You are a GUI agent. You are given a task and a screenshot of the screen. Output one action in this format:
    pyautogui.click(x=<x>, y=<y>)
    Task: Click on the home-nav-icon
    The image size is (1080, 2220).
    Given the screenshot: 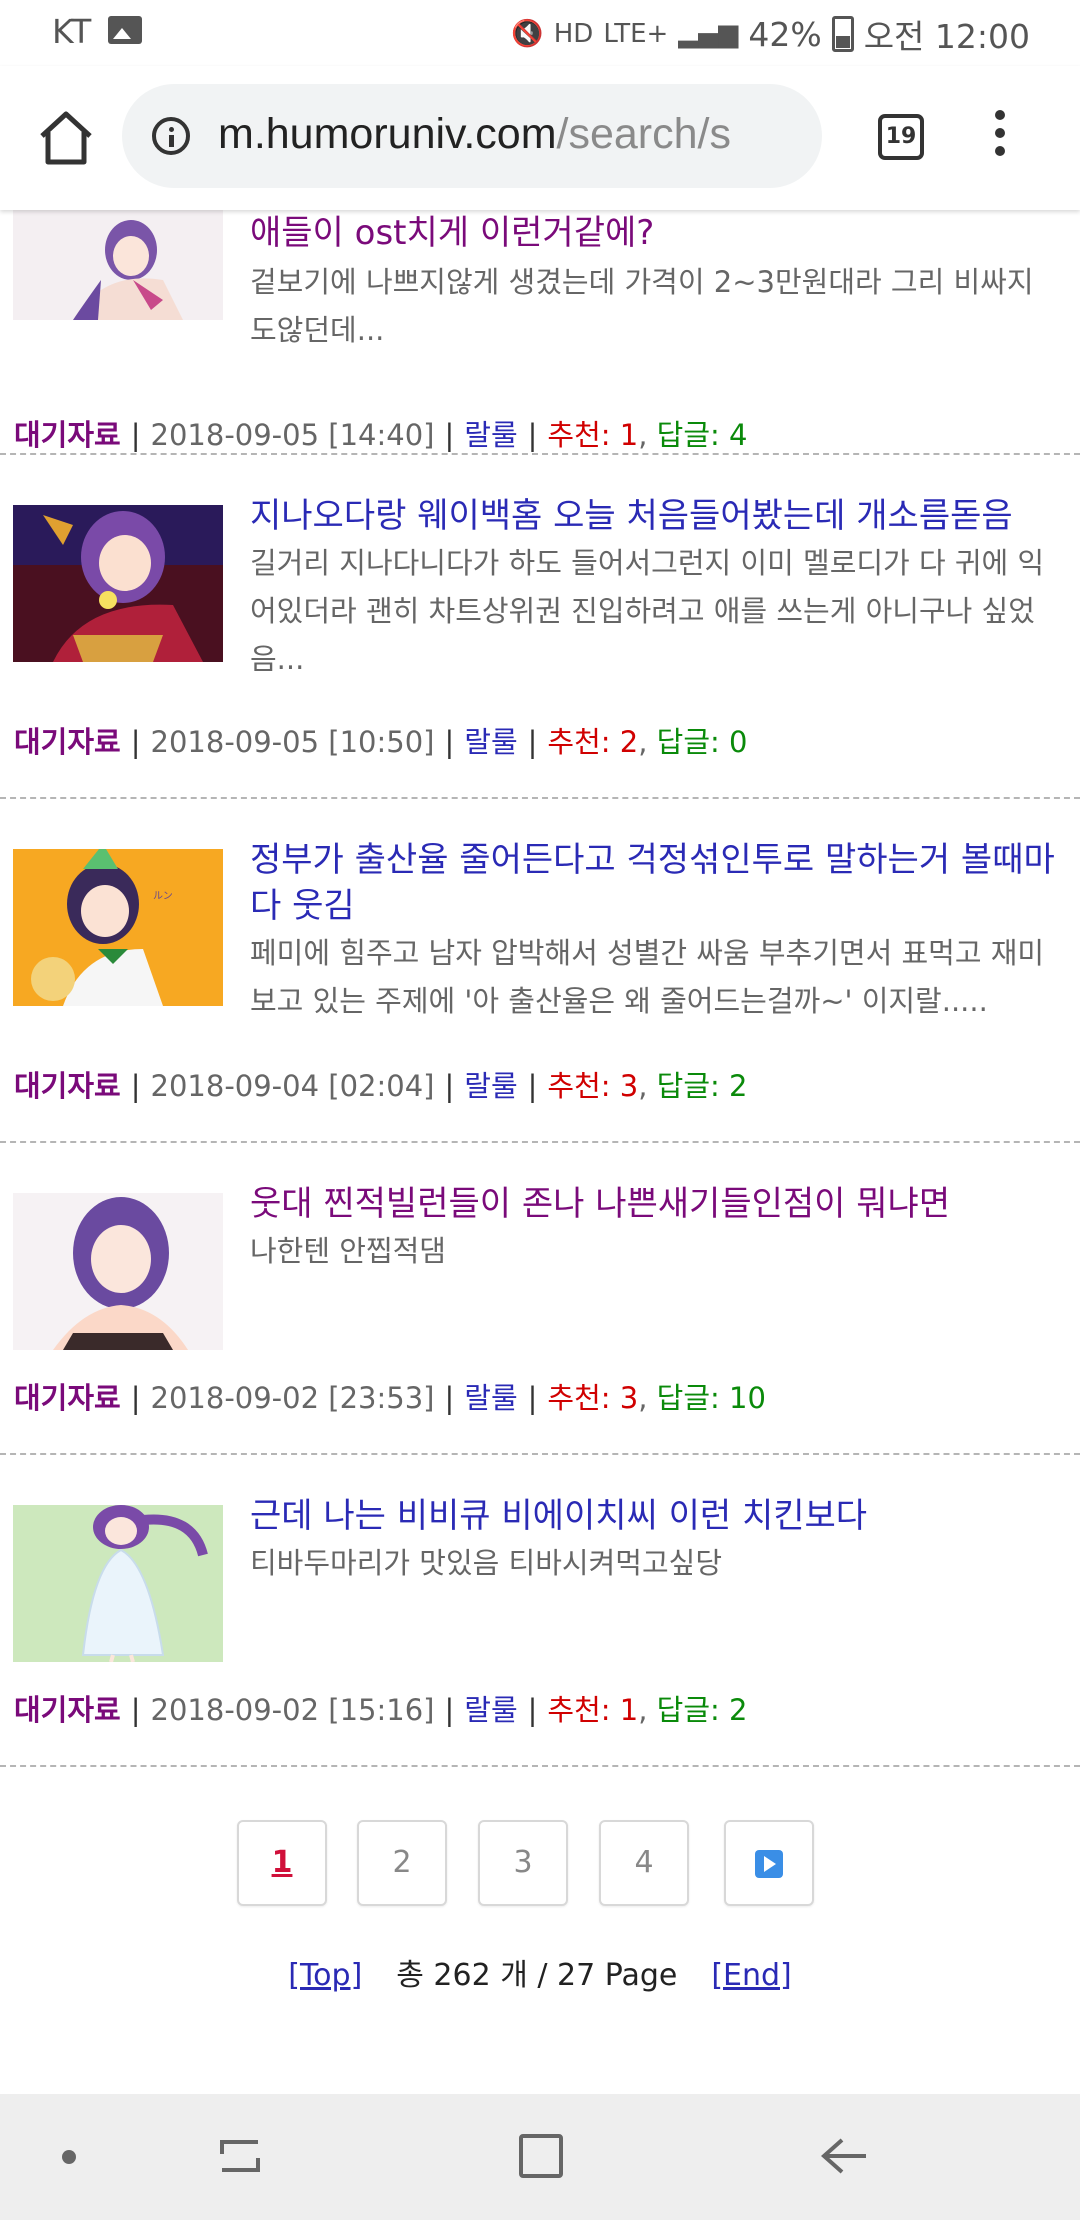 What is the action you would take?
    pyautogui.click(x=541, y=2156)
    